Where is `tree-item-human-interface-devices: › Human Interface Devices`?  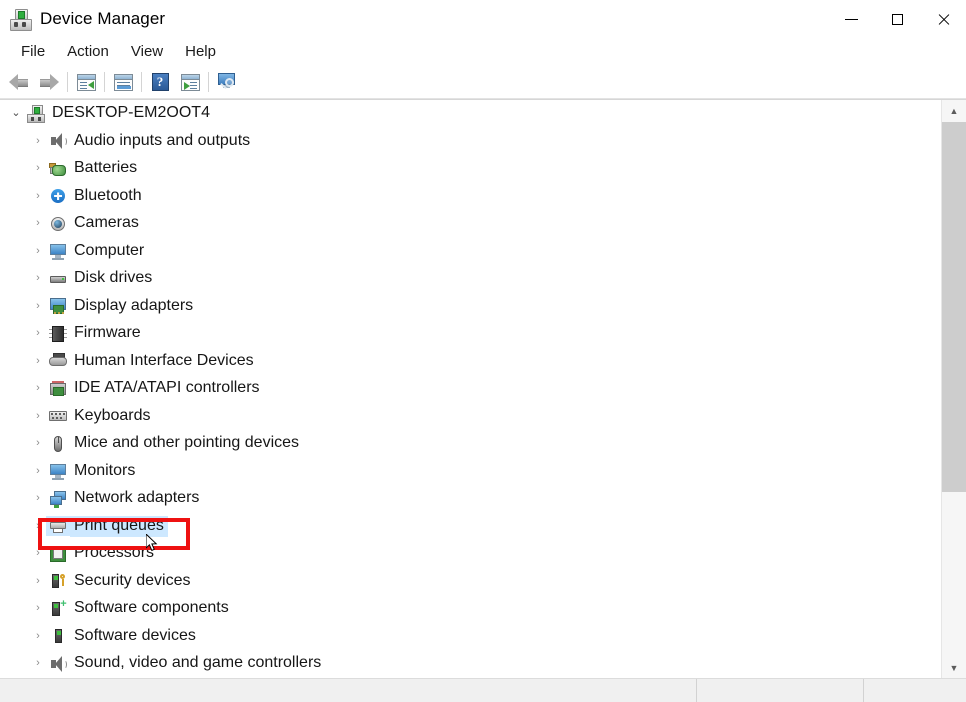 tree-item-human-interface-devices: › Human Interface Devices is located at coordinates (470, 362).